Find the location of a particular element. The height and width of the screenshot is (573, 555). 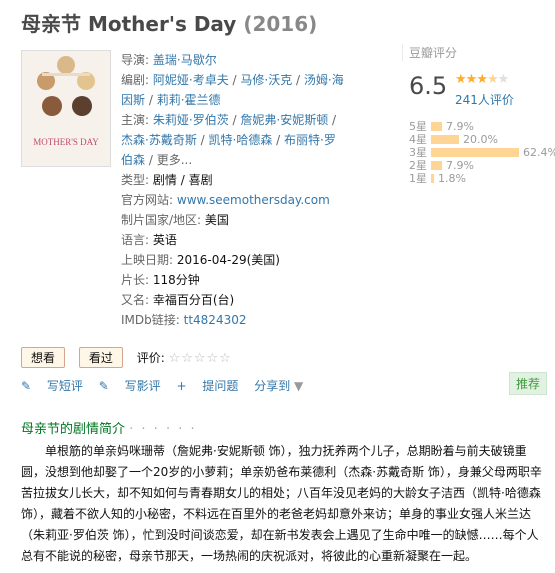

dist-label: 3星 is located at coordinates (418, 152).